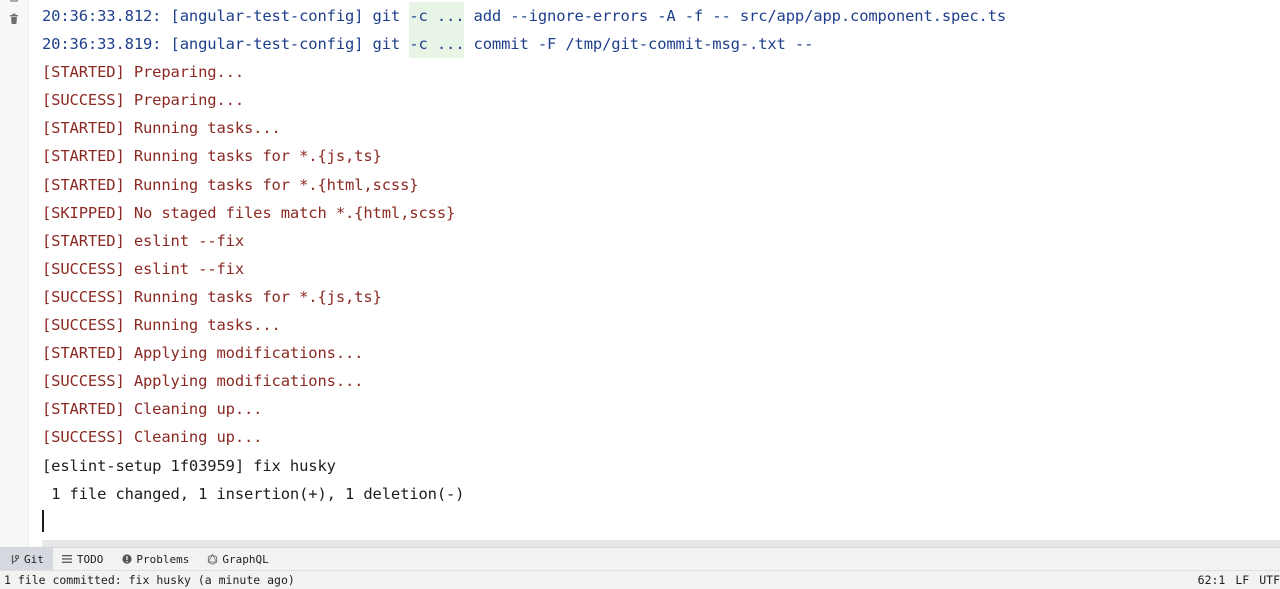 Image resolution: width=1280 pixels, height=589 pixels. Describe the element at coordinates (212, 296) in the screenshot. I see `lint-staged-status: [SUCCESS] Running tasks for *.{js,ts}` at that location.